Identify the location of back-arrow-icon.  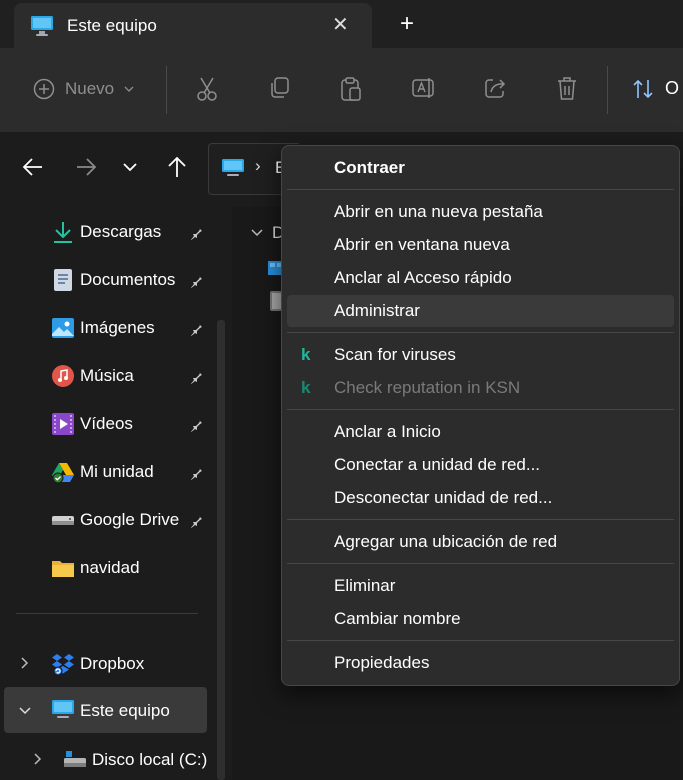
(33, 169).